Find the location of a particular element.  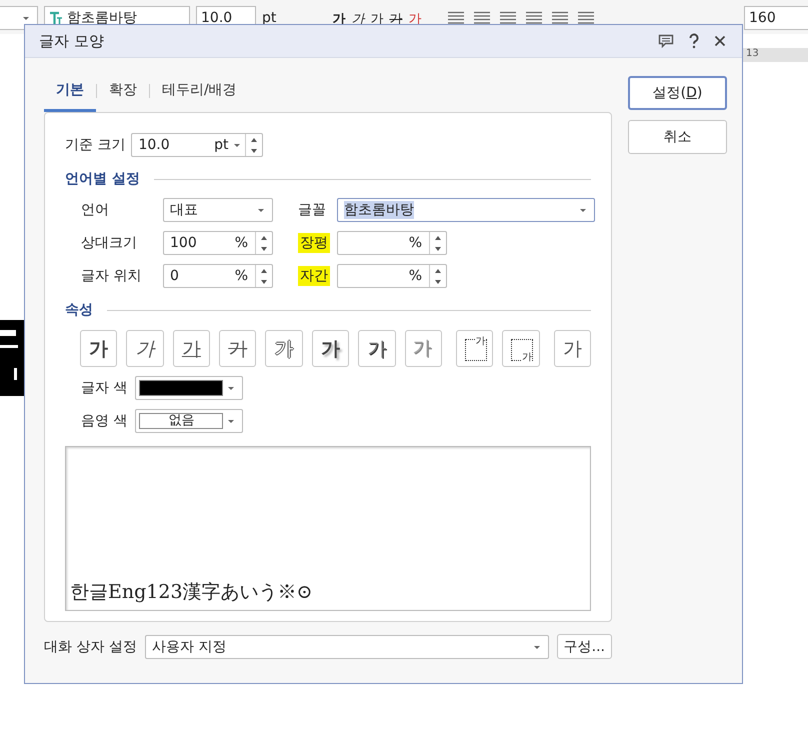

base-size-field: 10.0 pt is located at coordinates (197, 145).